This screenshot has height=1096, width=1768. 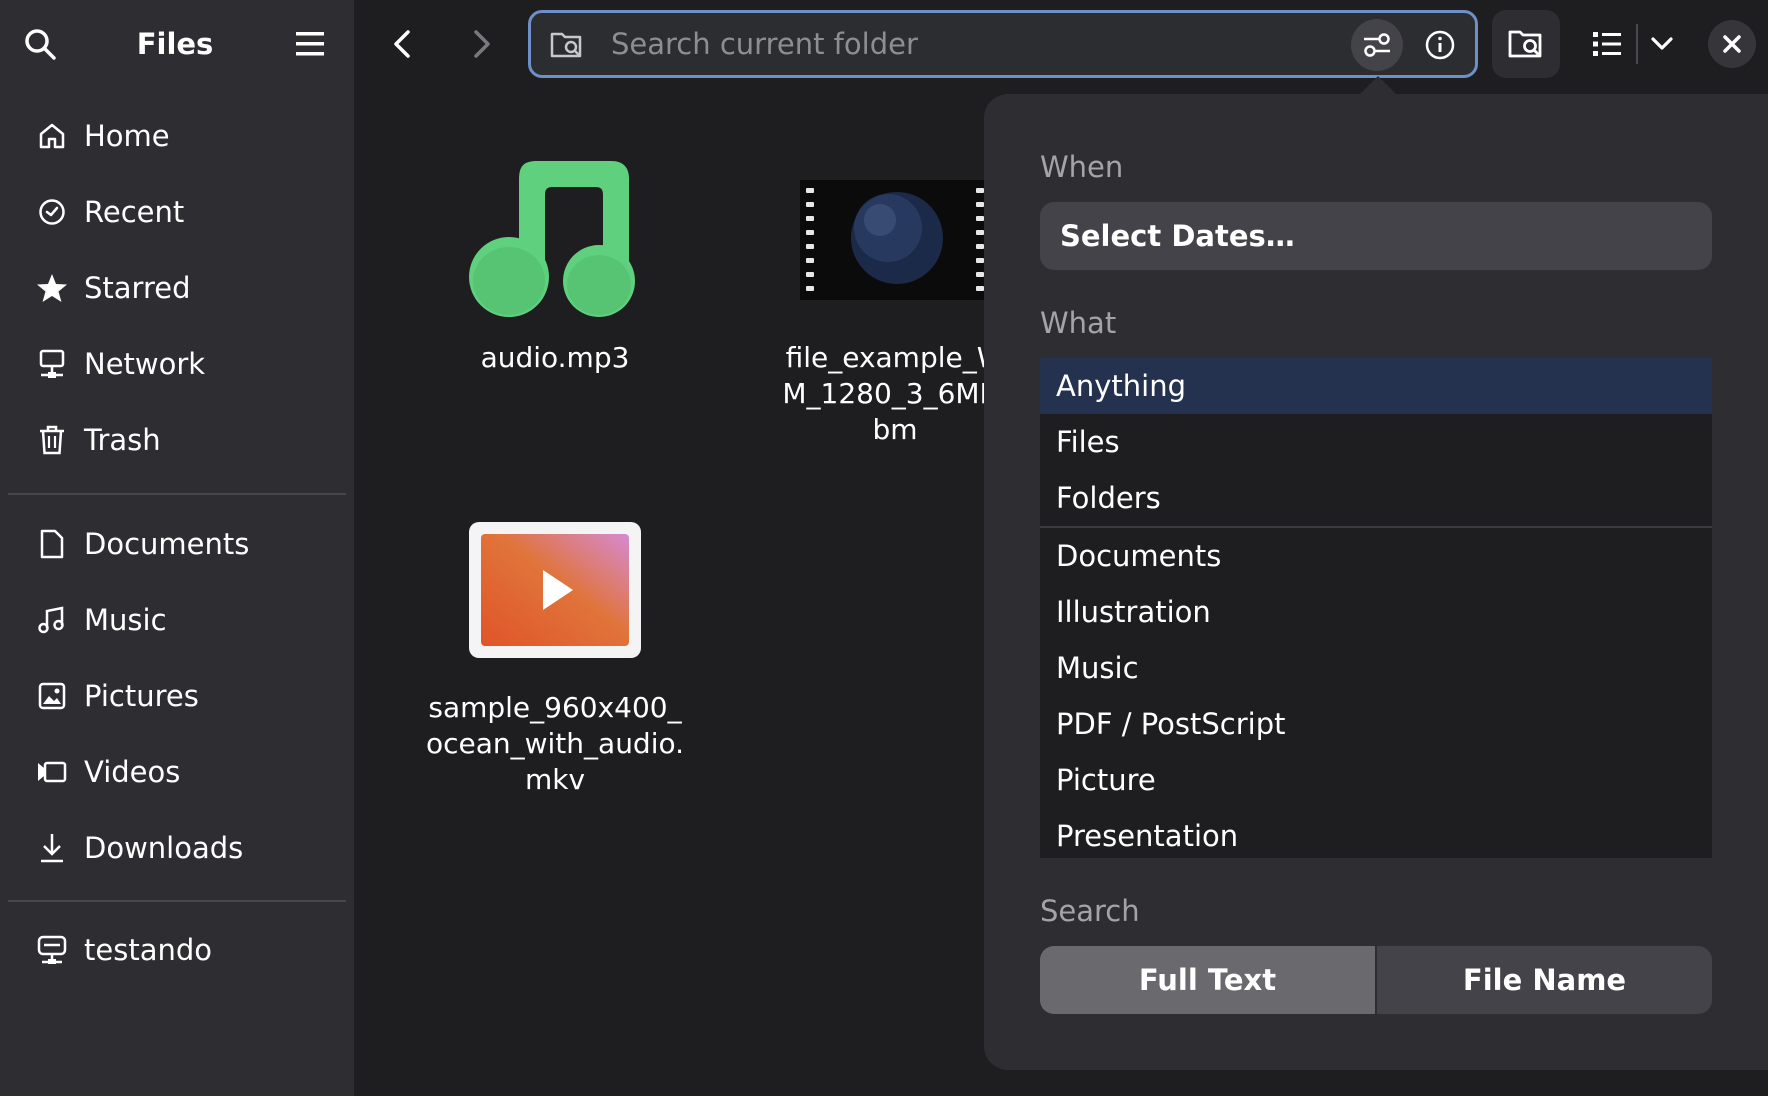 I want to click on popover-arrow, so click(x=1378, y=86).